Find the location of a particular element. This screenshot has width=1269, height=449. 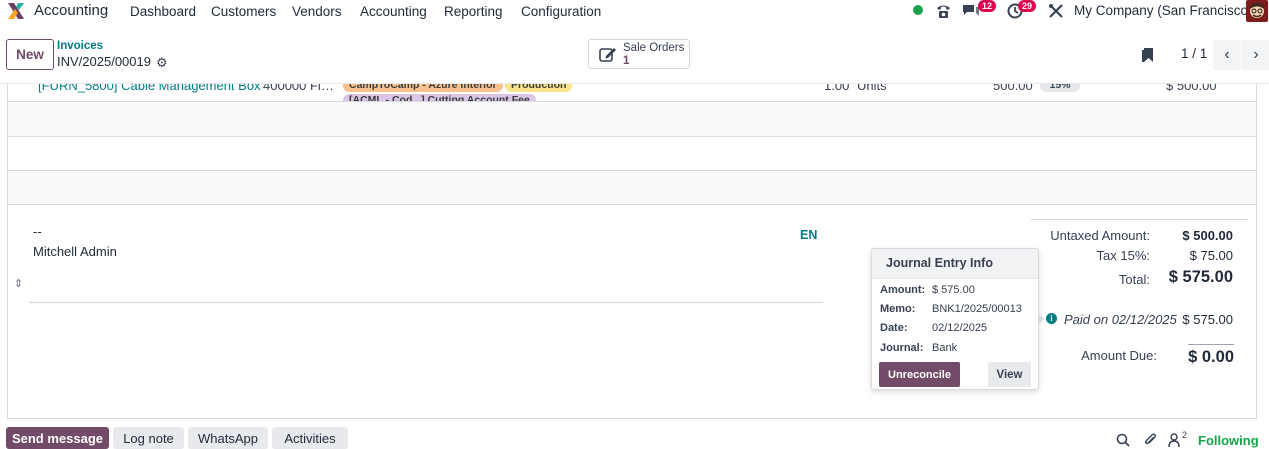

log-note-button: Log note is located at coordinates (148, 438).